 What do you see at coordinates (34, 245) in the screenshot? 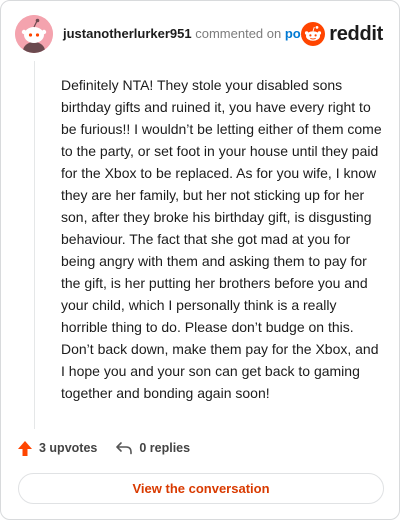
I see `thread-line` at bounding box center [34, 245].